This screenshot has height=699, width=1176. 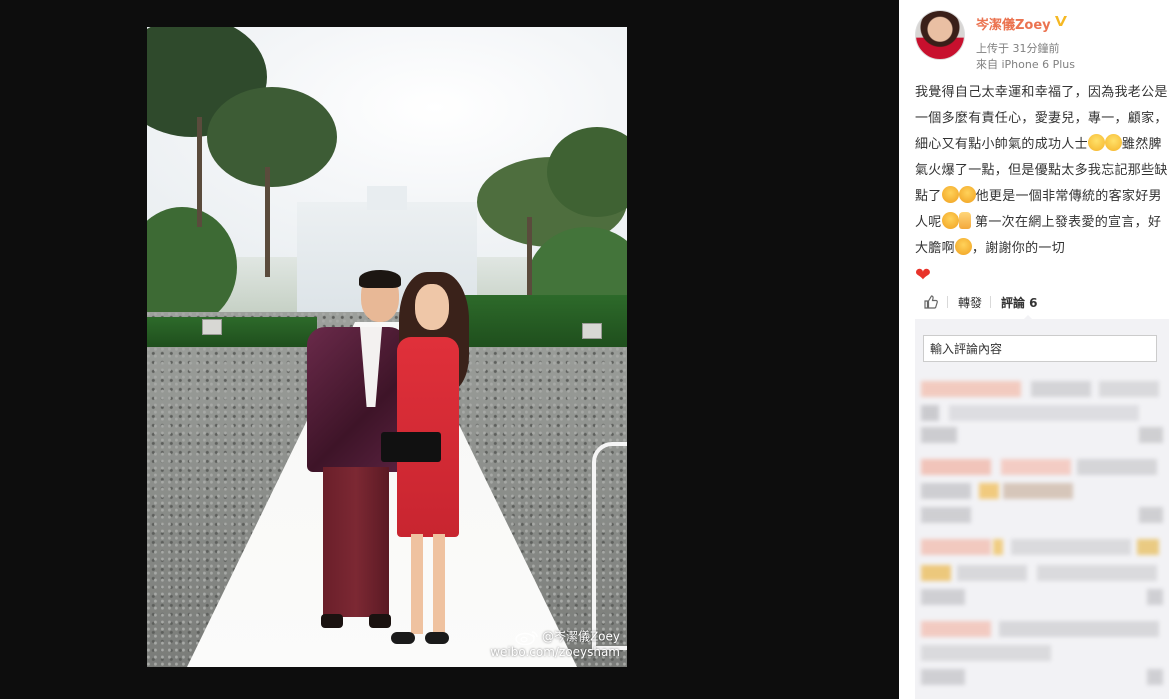 I want to click on comment-section: 輸入評論內容, so click(x=1042, y=509).